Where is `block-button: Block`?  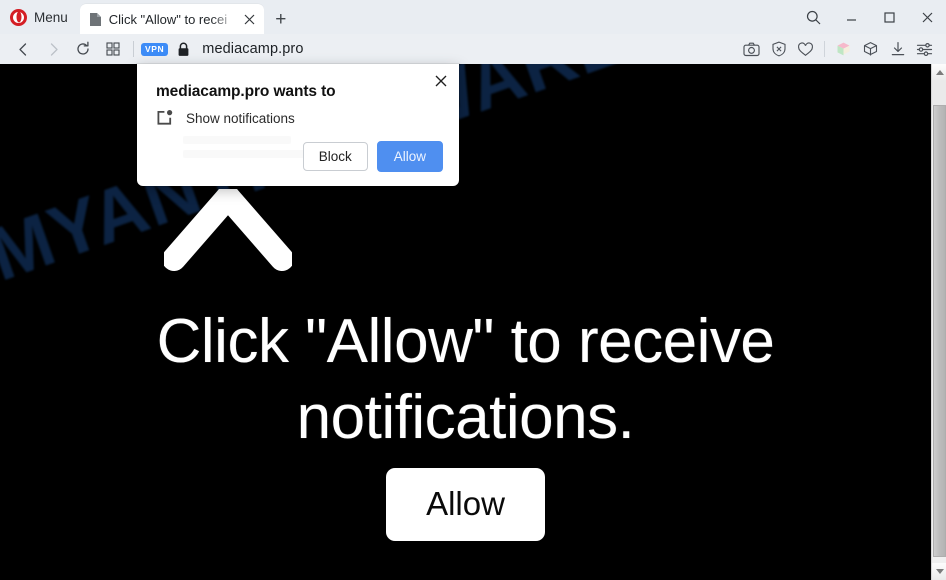 block-button: Block is located at coordinates (335, 156).